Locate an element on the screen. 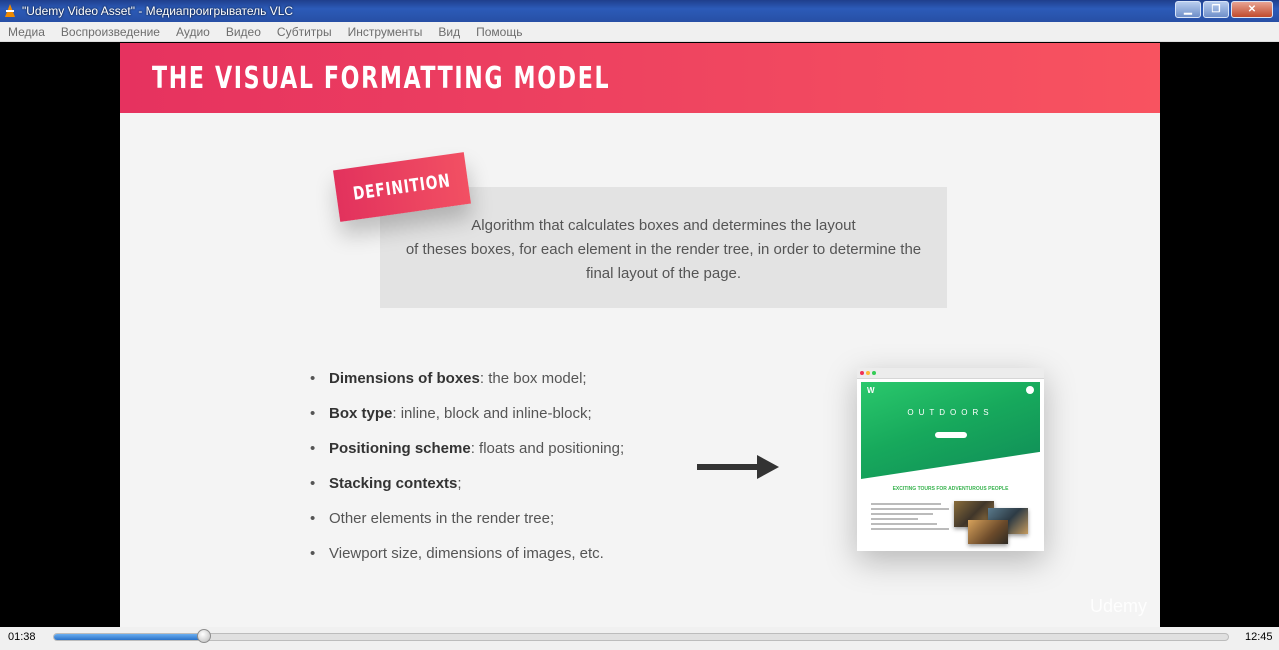  bullet-bold: Stacking contexts is located at coordinates (393, 483).